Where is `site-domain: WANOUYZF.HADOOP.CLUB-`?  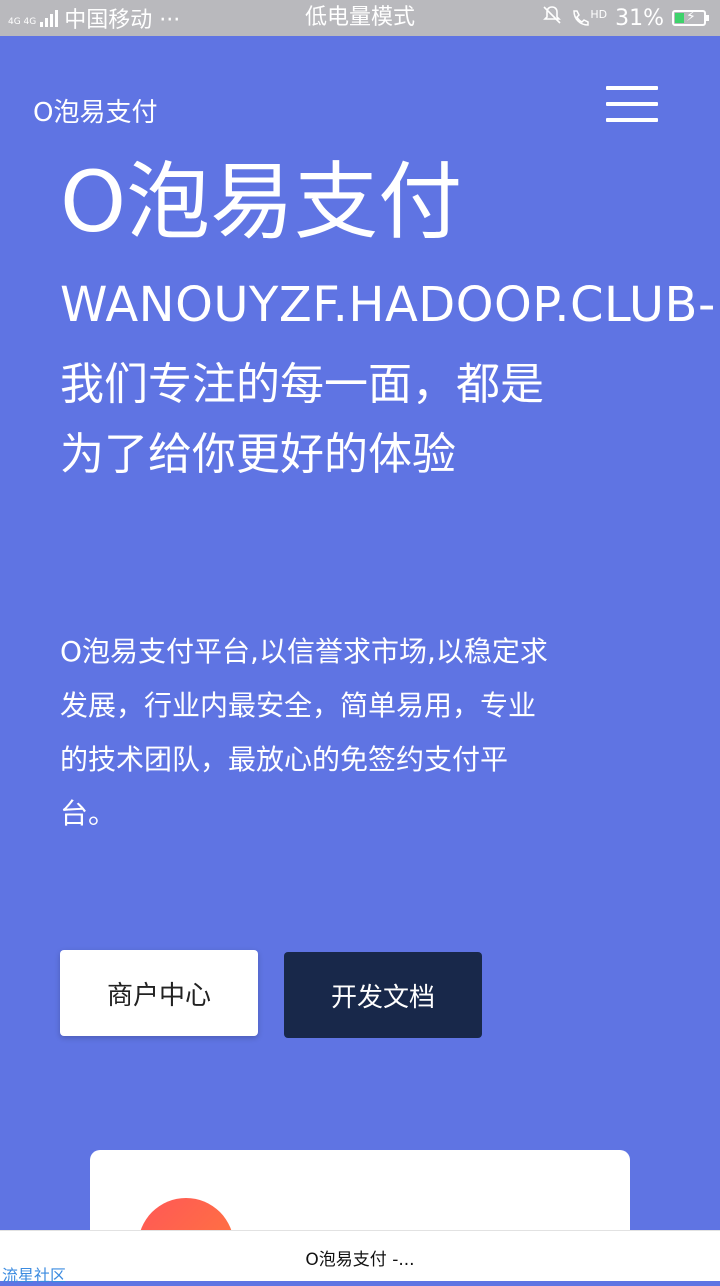 site-domain: WANOUYZF.HADOOP.CLUB- is located at coordinates (388, 305).